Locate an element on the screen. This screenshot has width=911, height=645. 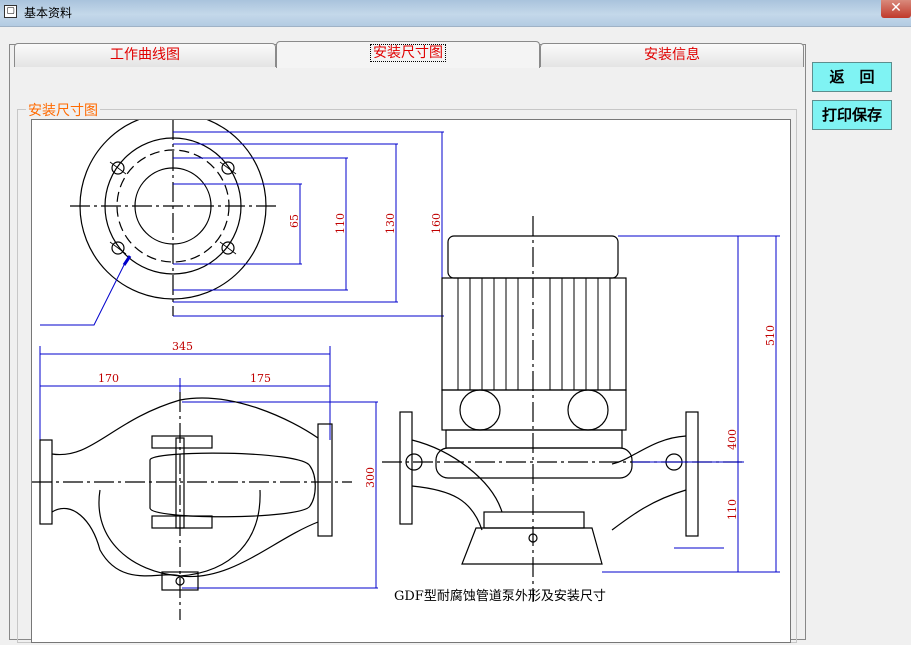
tab-label: 安装信息 is located at coordinates (672, 55).